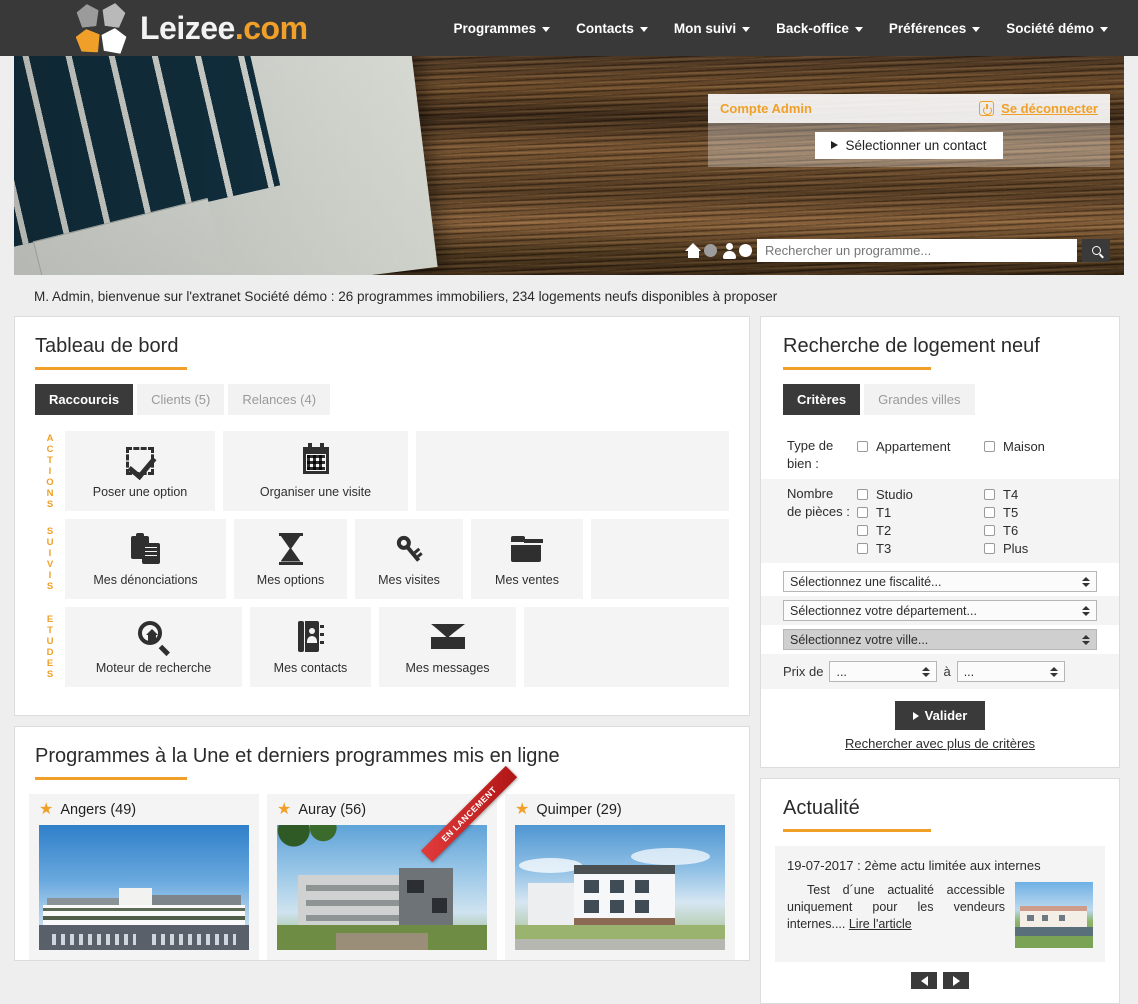 The width and height of the screenshot is (1138, 1004). I want to click on shortcut-mes-ventes: Mes ventes, so click(527, 559).